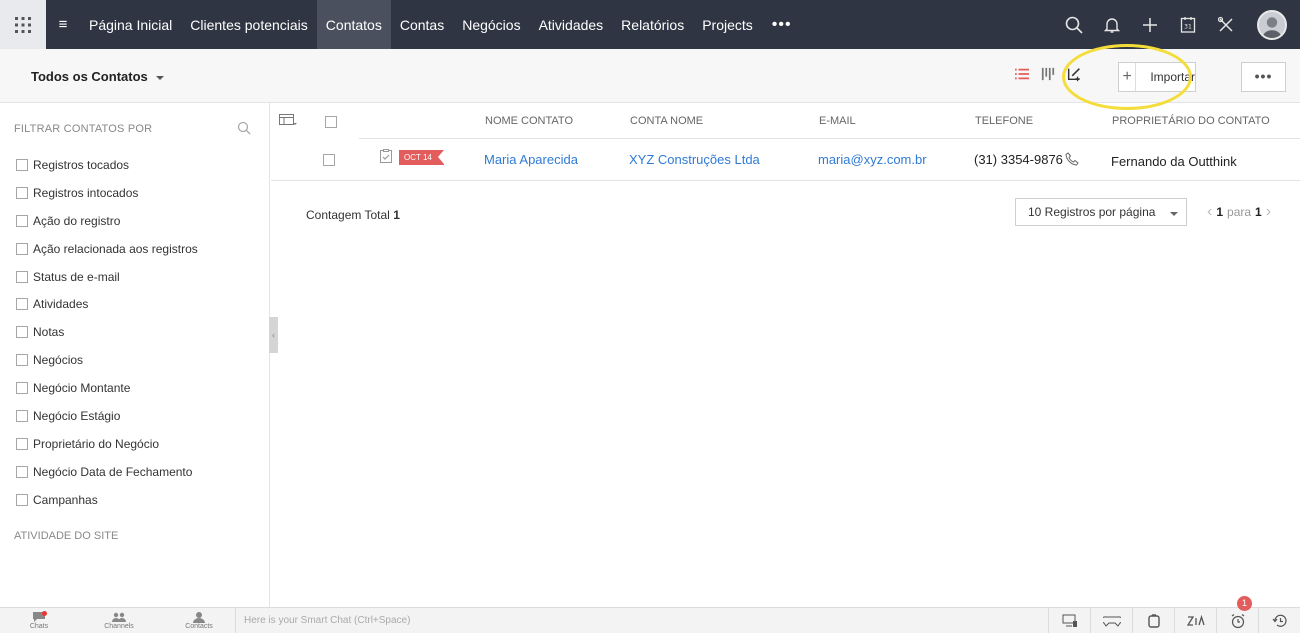 The image size is (1300, 633). I want to click on select-all-checkbox, so click(331, 122).